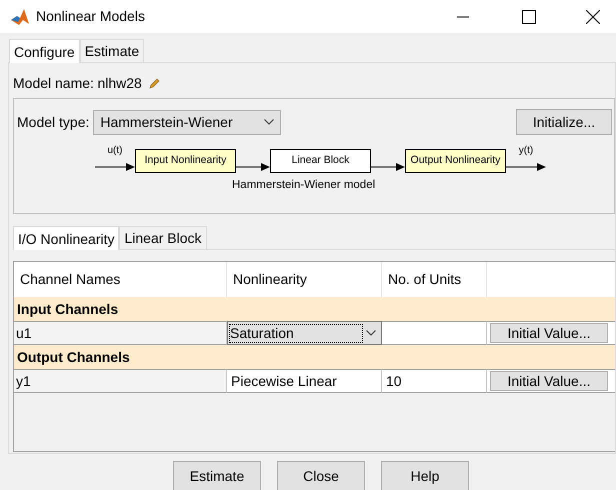  I want to click on window-title: Nonlinear Models, so click(90, 16).